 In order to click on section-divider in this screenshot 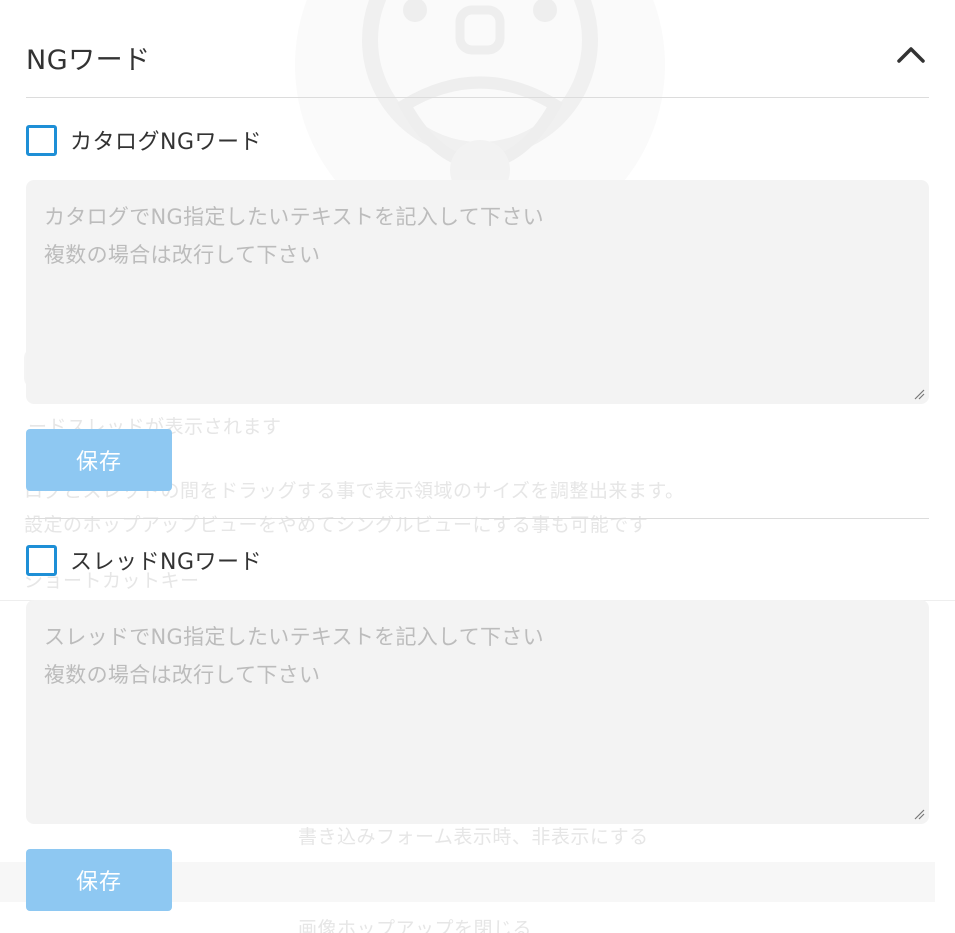, I will do `click(477, 518)`.